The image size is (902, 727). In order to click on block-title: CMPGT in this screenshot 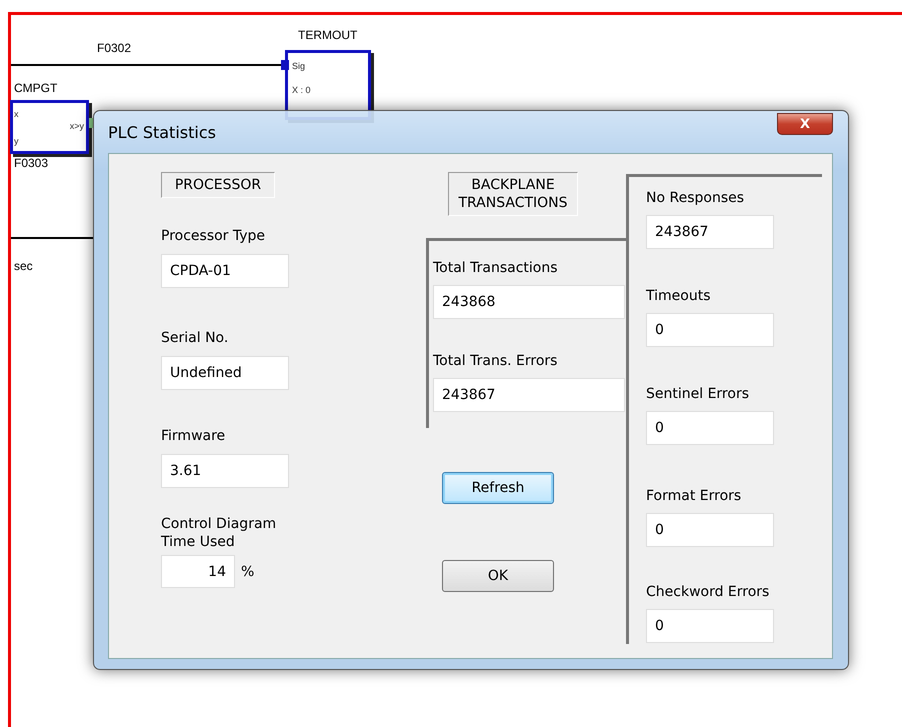, I will do `click(36, 88)`.